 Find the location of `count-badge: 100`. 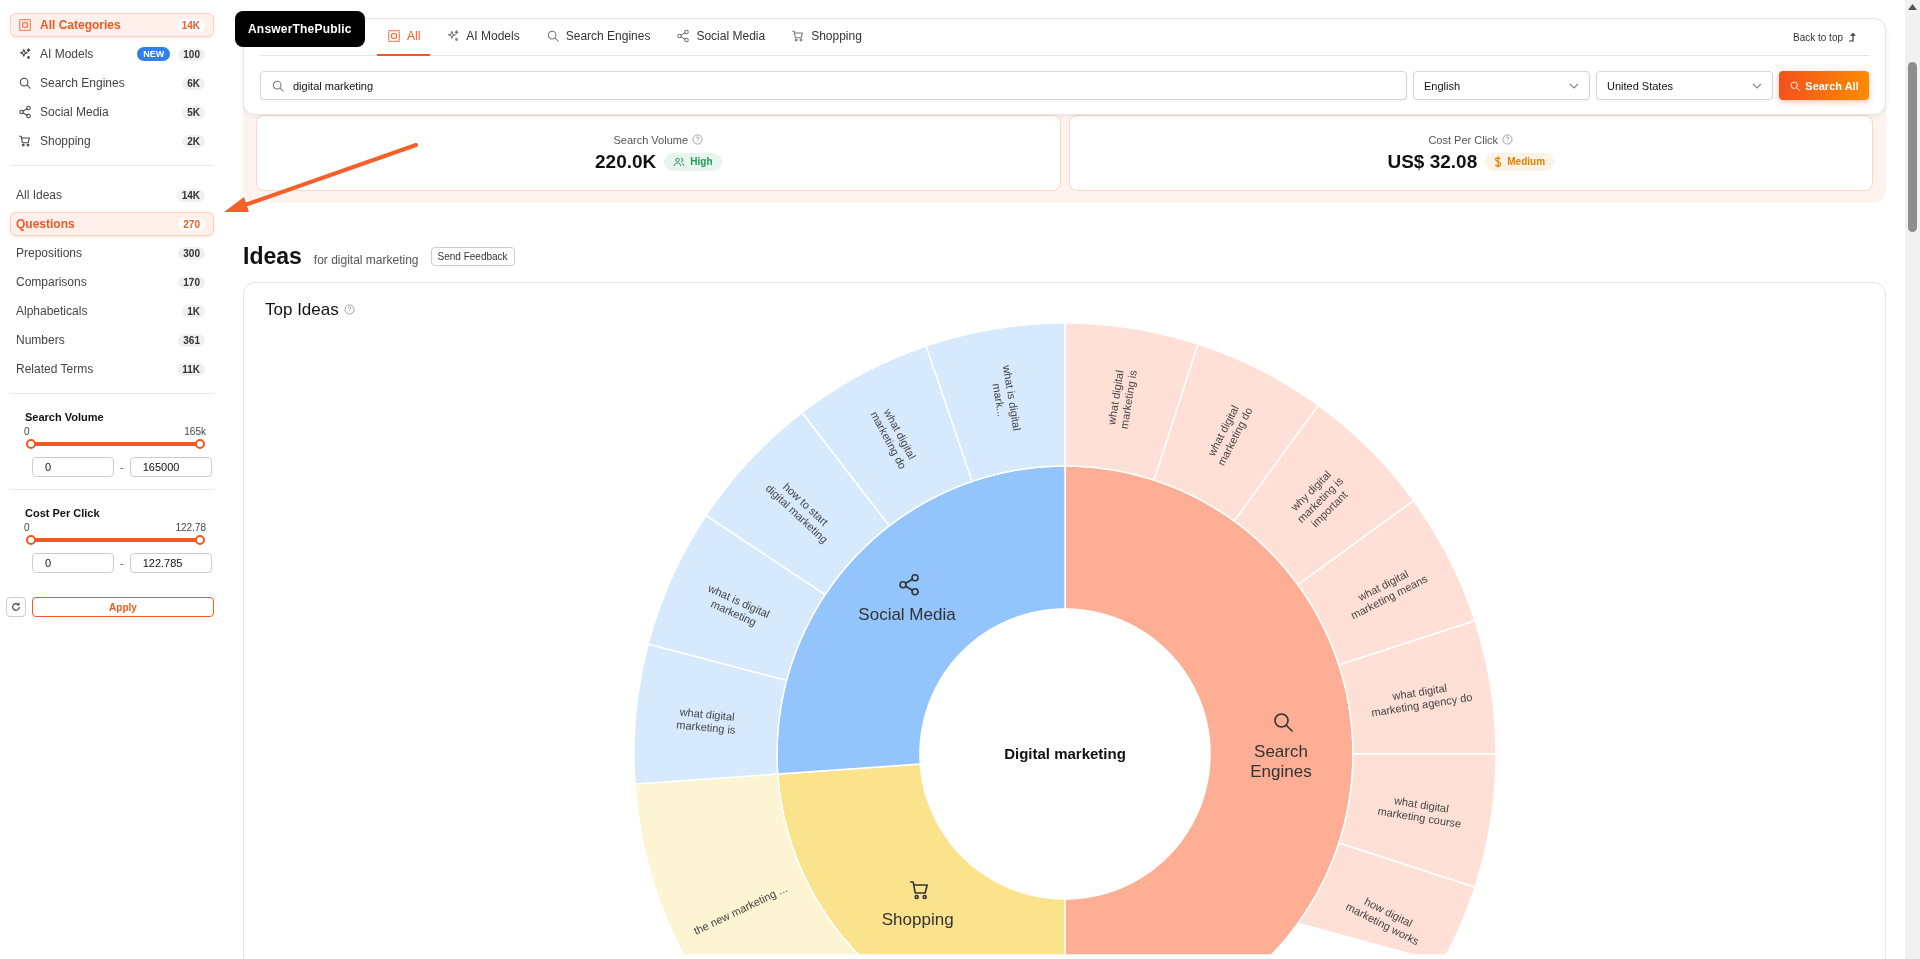

count-badge: 100 is located at coordinates (191, 54).